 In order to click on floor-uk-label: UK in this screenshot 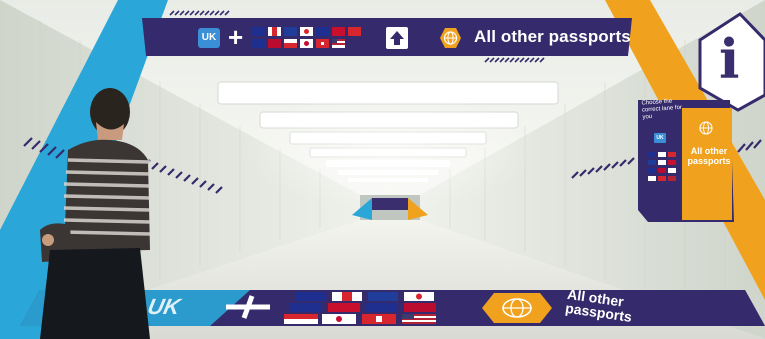, I will do `click(164, 306)`.